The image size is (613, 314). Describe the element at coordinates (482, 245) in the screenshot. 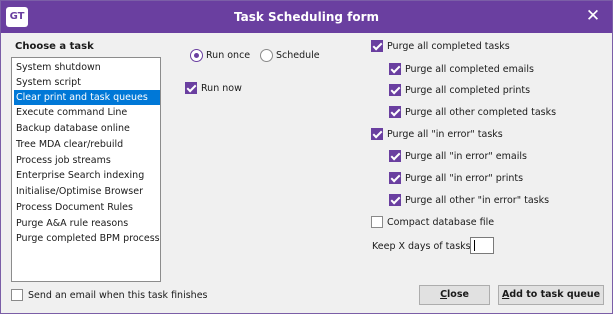

I see `keep-days-input` at that location.